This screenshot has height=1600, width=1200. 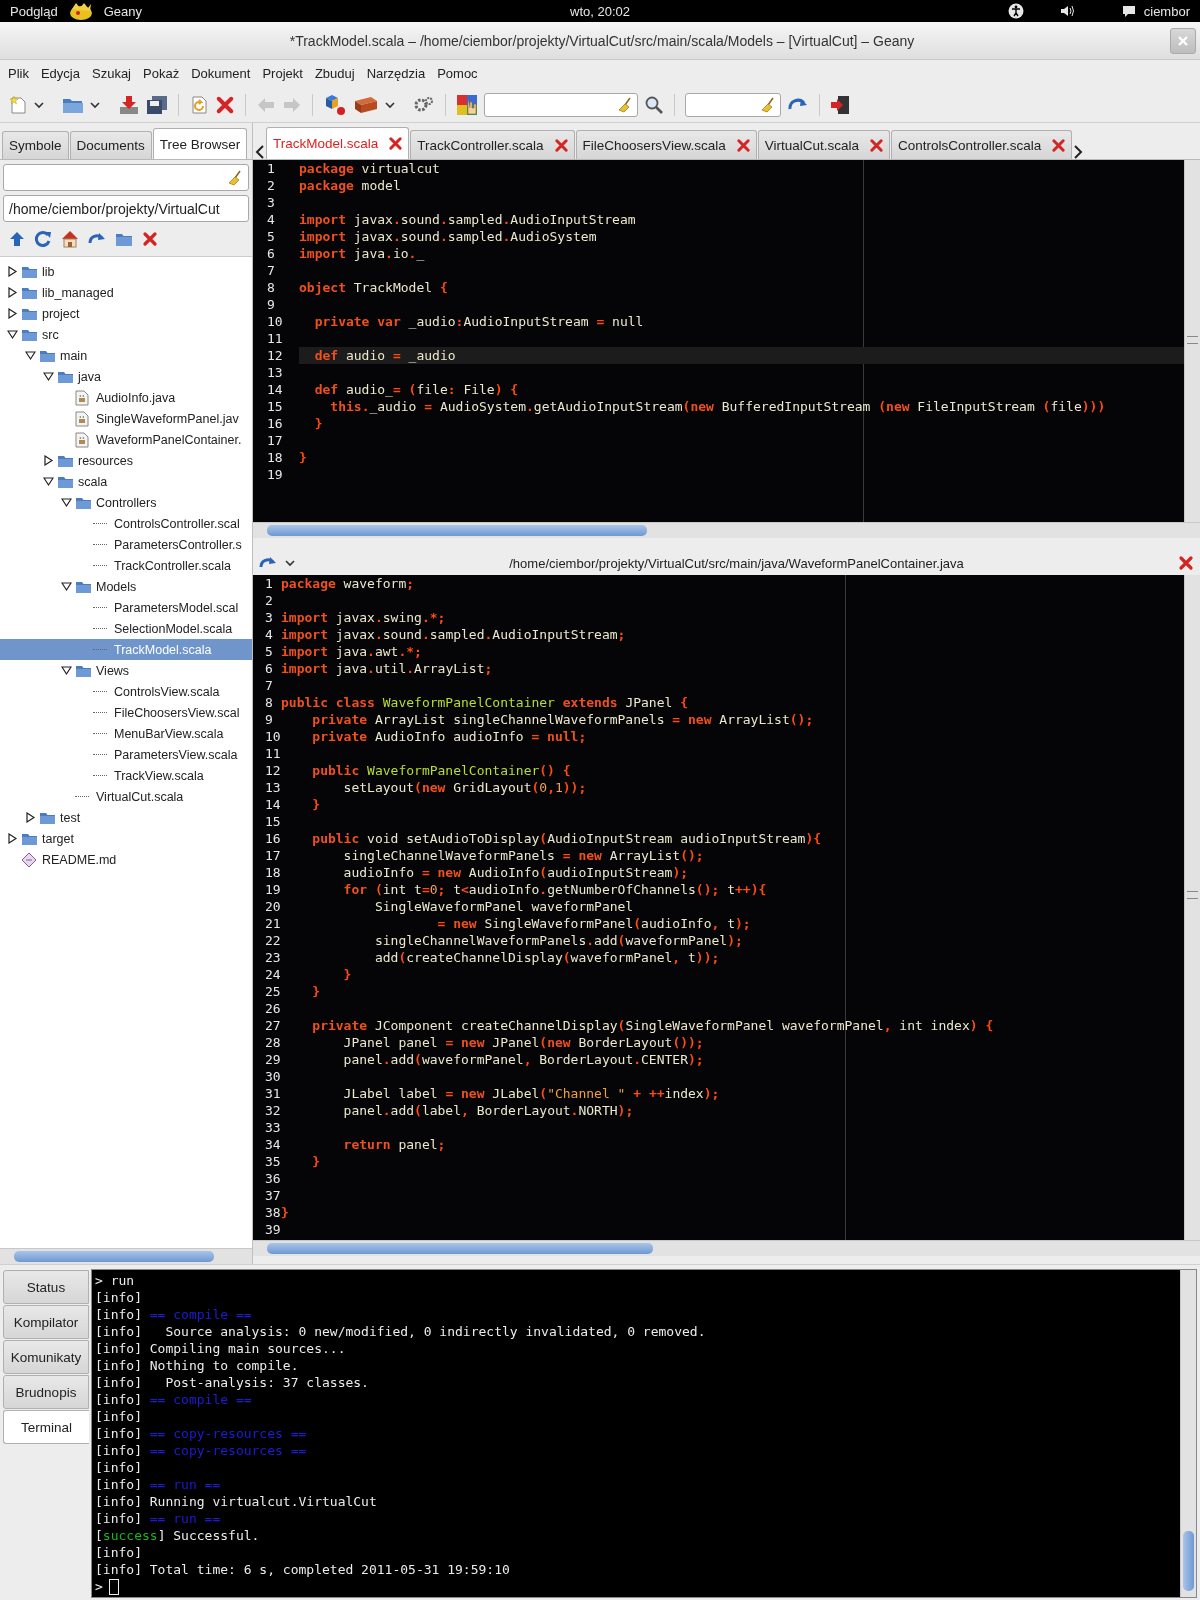 I want to click on menu-item: Zbuduj, so click(x=334, y=73).